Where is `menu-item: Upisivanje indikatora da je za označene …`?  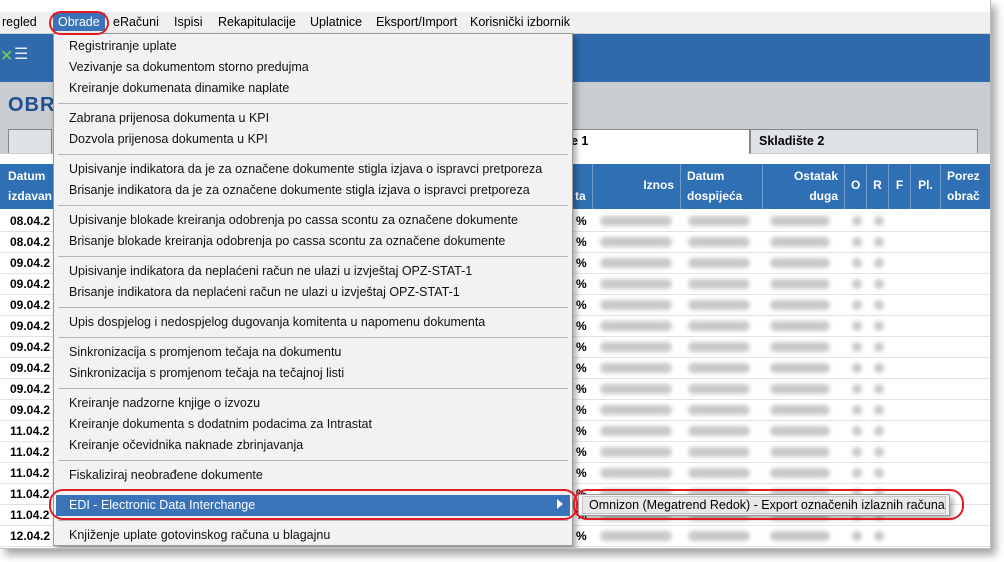
menu-item: Upisivanje indikatora da je za označene … is located at coordinates (305, 169).